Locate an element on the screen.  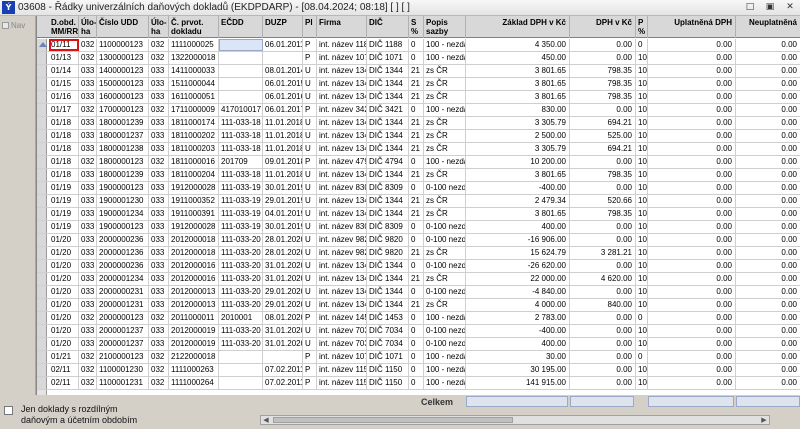
cell-firma: int. název 703 is located at coordinates (342, 331).